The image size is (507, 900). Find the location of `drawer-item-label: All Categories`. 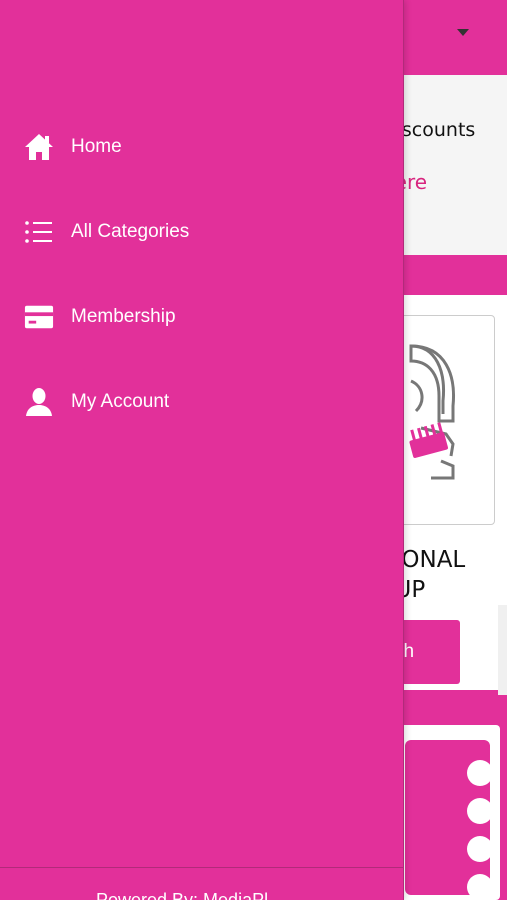

drawer-item-label: All Categories is located at coordinates (130, 231).